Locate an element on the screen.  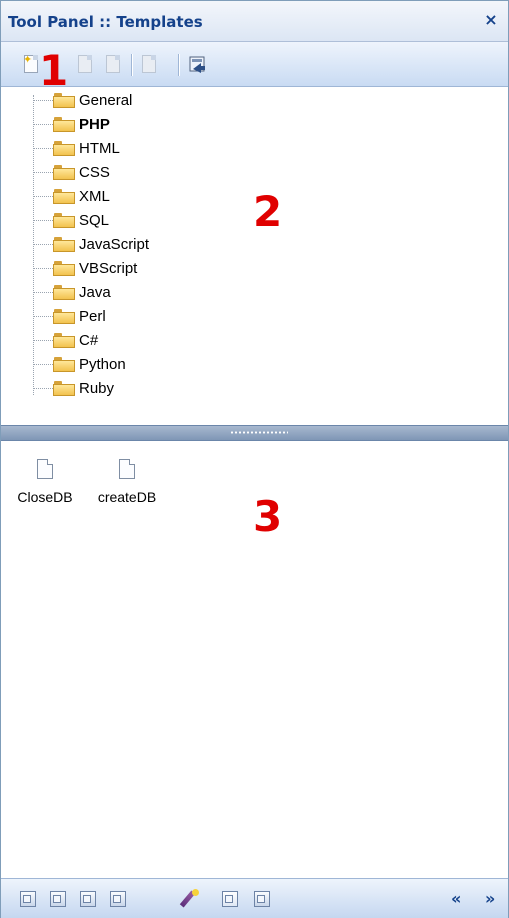
panel-7-button is located at coordinates (262, 899).